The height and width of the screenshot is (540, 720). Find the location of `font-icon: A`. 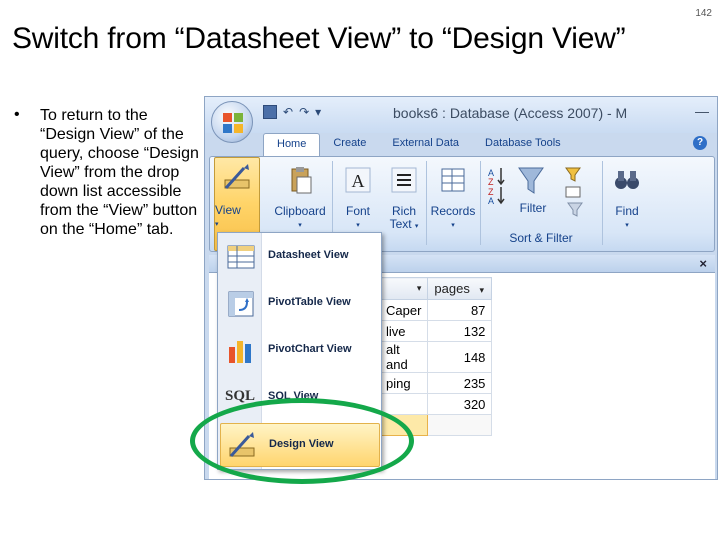

font-icon: A is located at coordinates (358, 180).